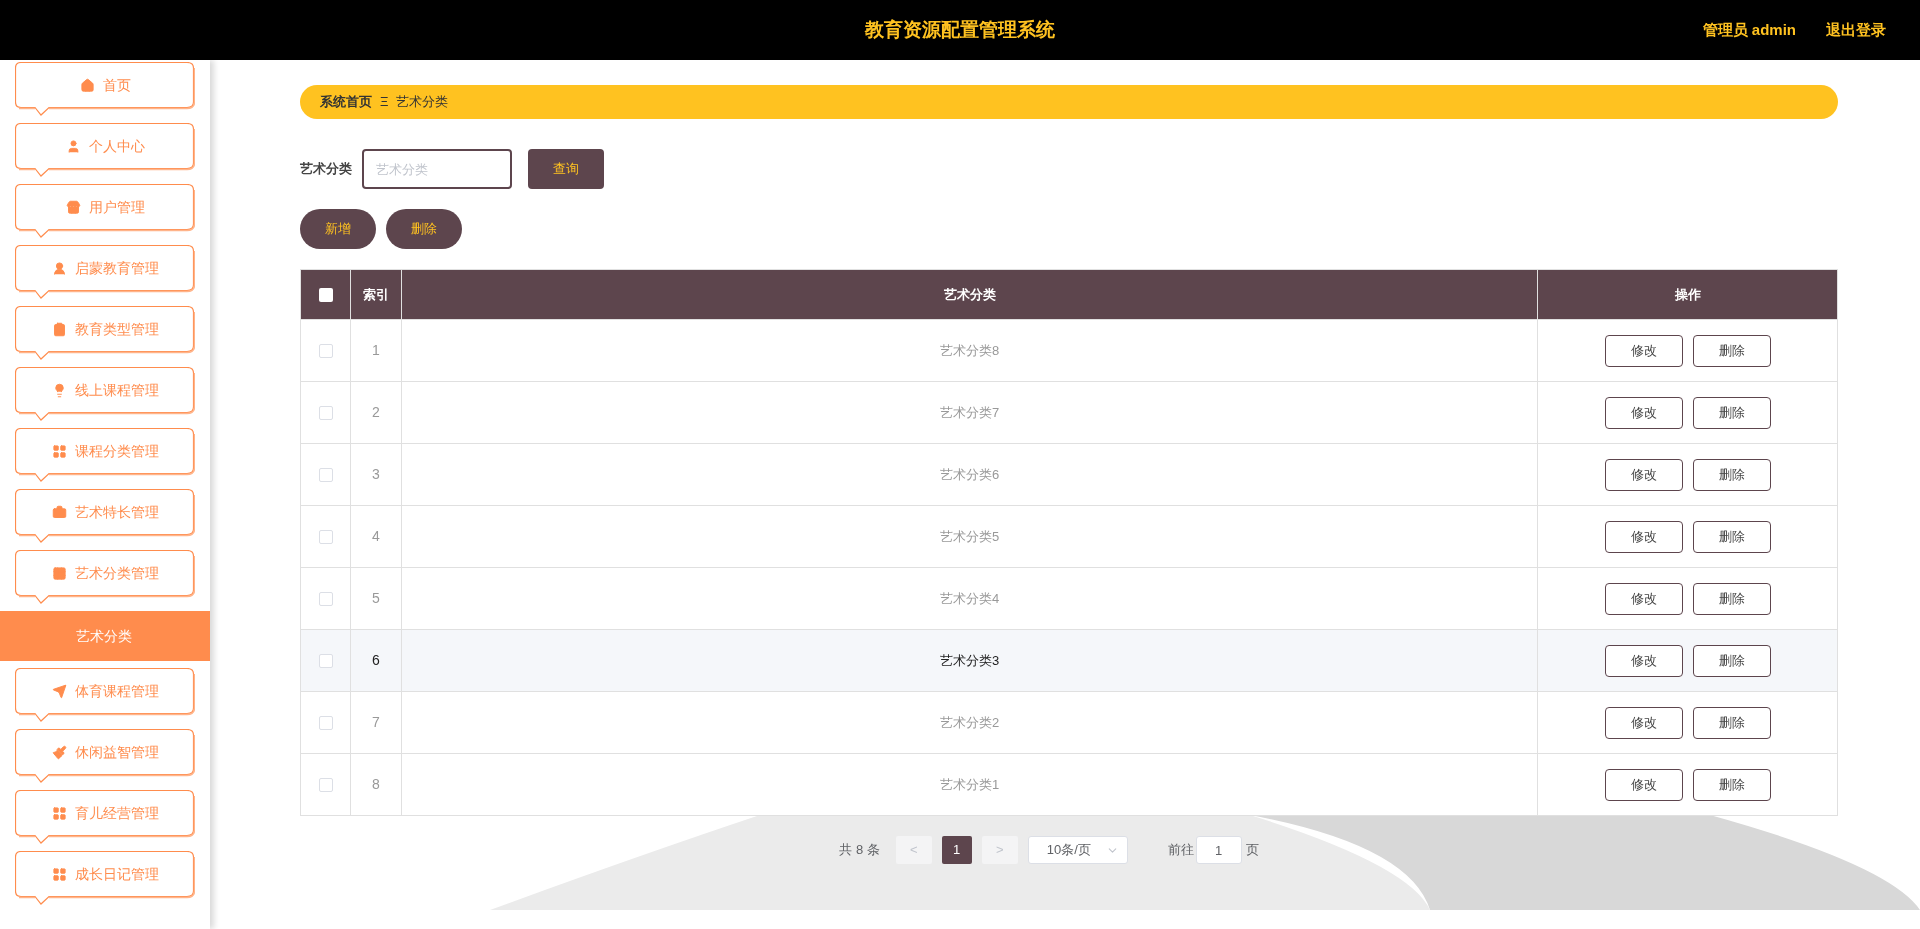 The width and height of the screenshot is (1920, 929). I want to click on query-button: 查询, so click(566, 169).